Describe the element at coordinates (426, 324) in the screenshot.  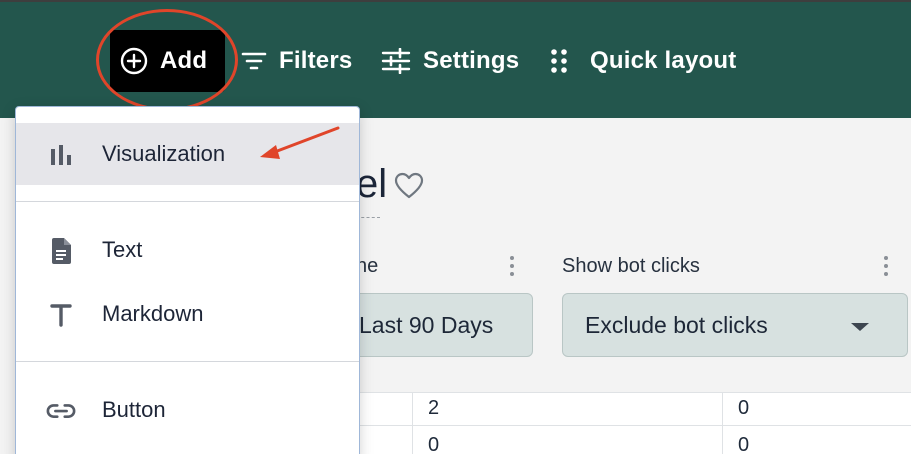
I see `filter-date-value: Last 90 Days` at that location.